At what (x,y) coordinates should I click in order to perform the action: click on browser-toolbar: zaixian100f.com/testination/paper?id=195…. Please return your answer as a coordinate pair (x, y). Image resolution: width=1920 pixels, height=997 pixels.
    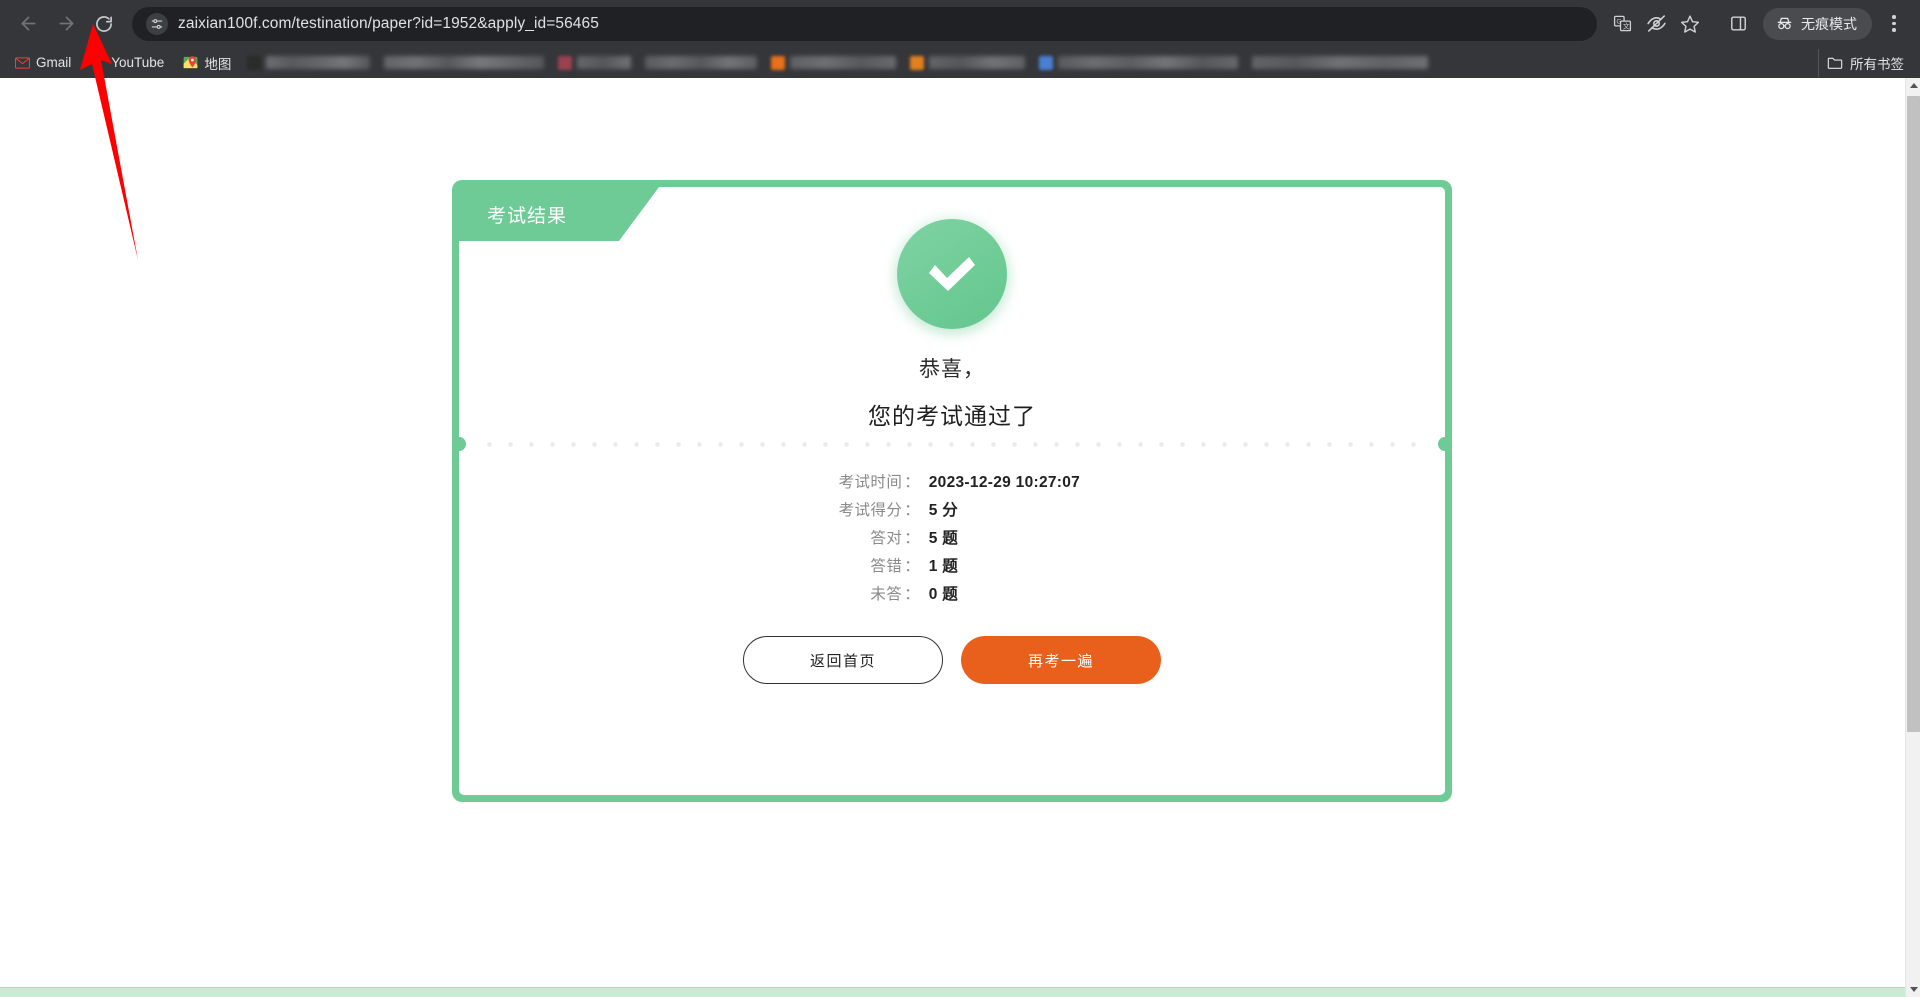
    Looking at the image, I should click on (960, 23).